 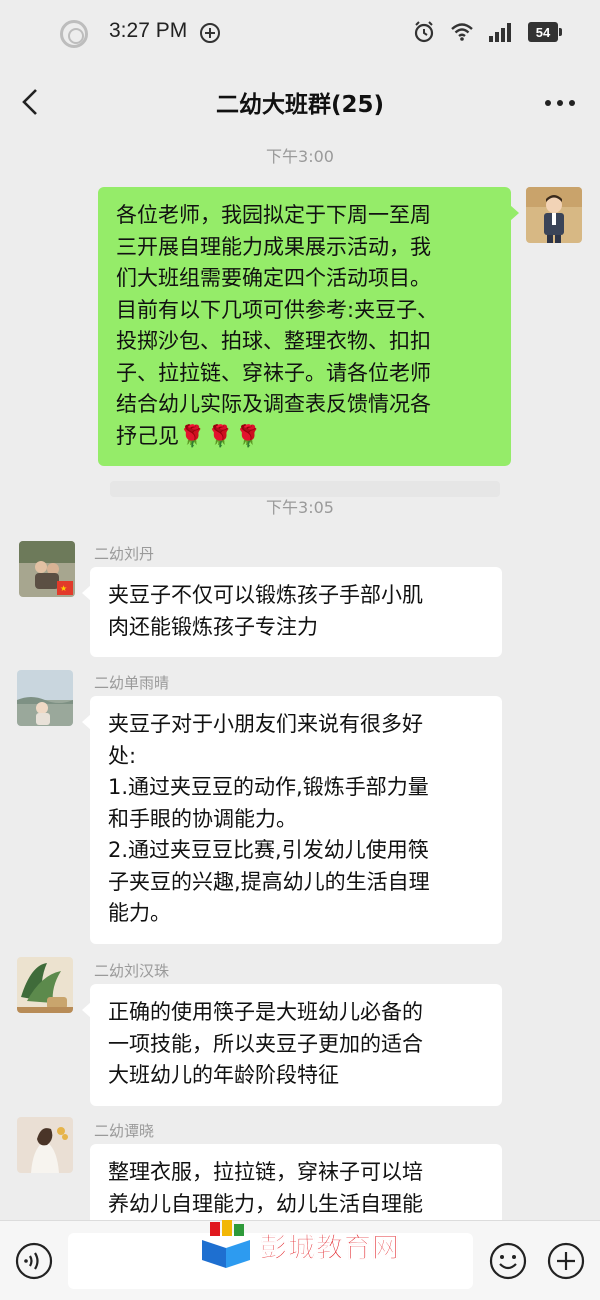 I want to click on message-line: 和手眼的协调能力。, so click(x=202, y=818).